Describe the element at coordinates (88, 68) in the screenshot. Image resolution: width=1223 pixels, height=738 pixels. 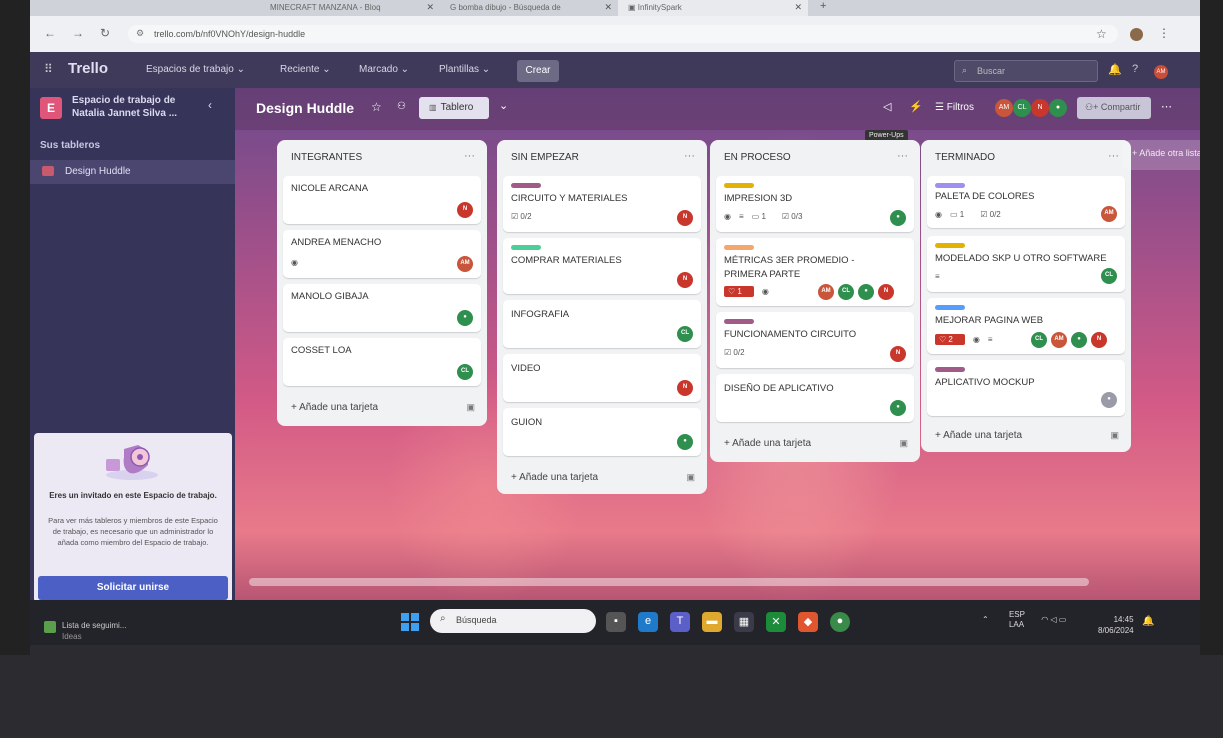
I see `trello-logo: Trello` at that location.